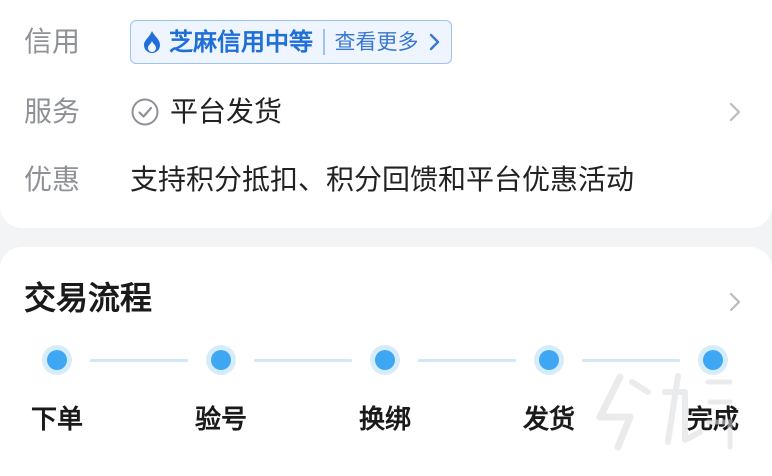  What do you see at coordinates (386, 112) in the screenshot?
I see `service-row: 服务 平台发货` at bounding box center [386, 112].